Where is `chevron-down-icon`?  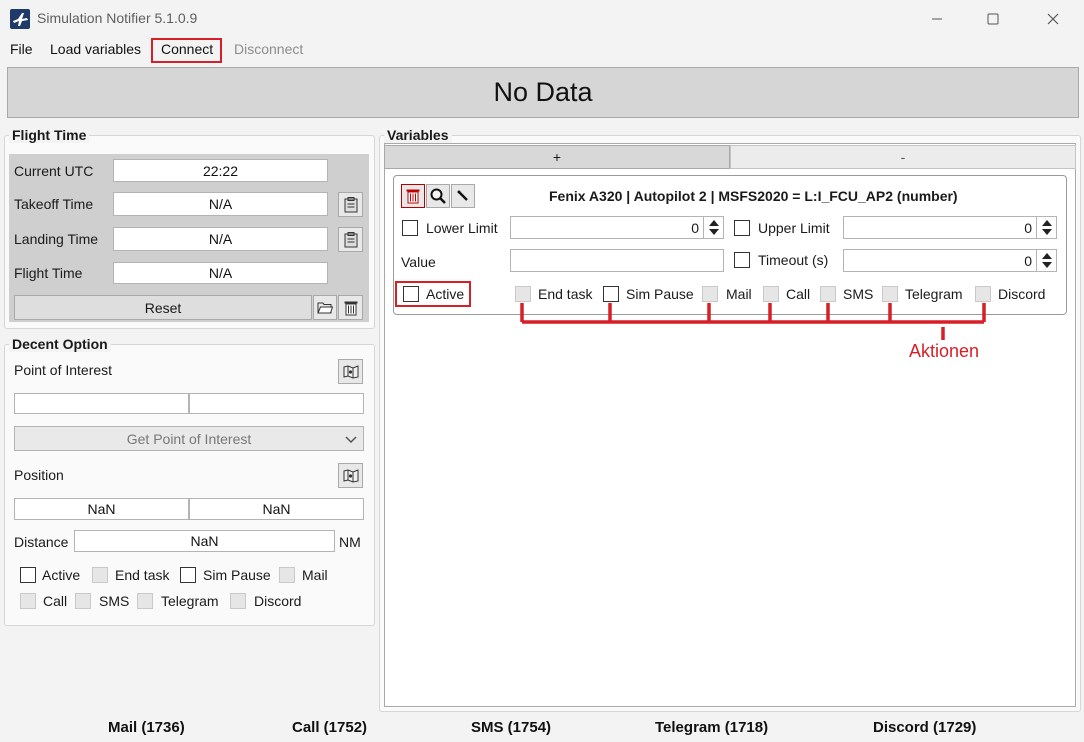
chevron-down-icon is located at coordinates (351, 439).